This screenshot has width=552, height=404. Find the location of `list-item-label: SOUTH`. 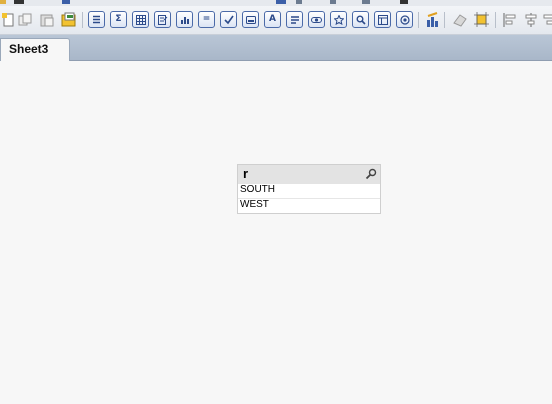

list-item-label: SOUTH is located at coordinates (257, 189).